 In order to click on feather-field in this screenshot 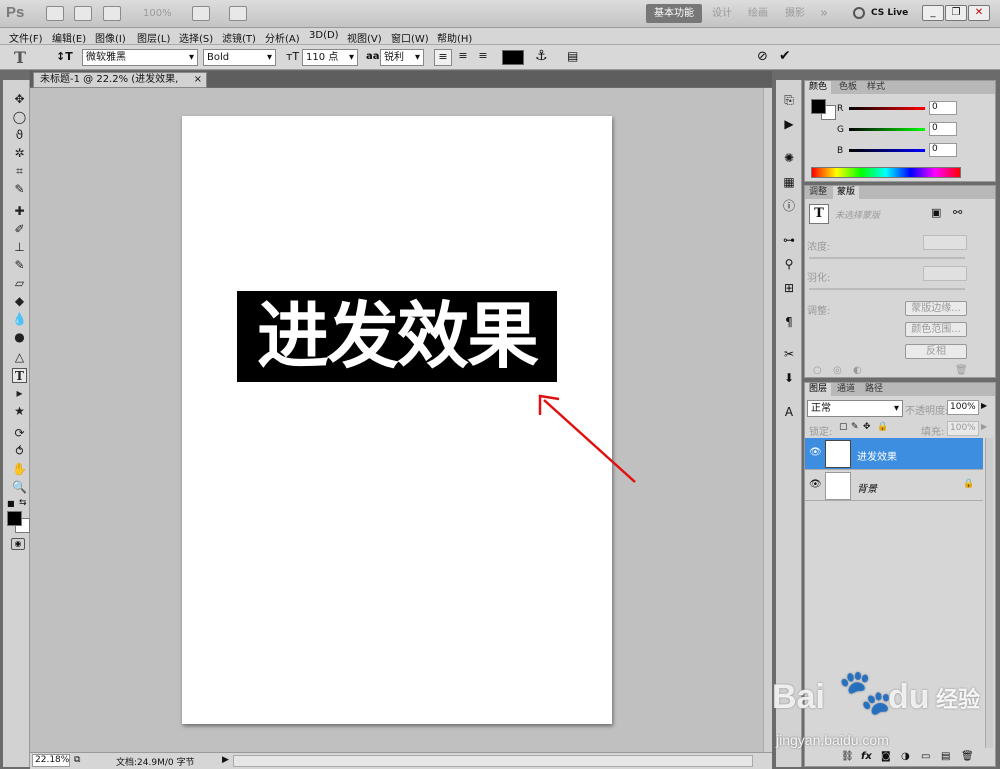, I will do `click(945, 273)`.